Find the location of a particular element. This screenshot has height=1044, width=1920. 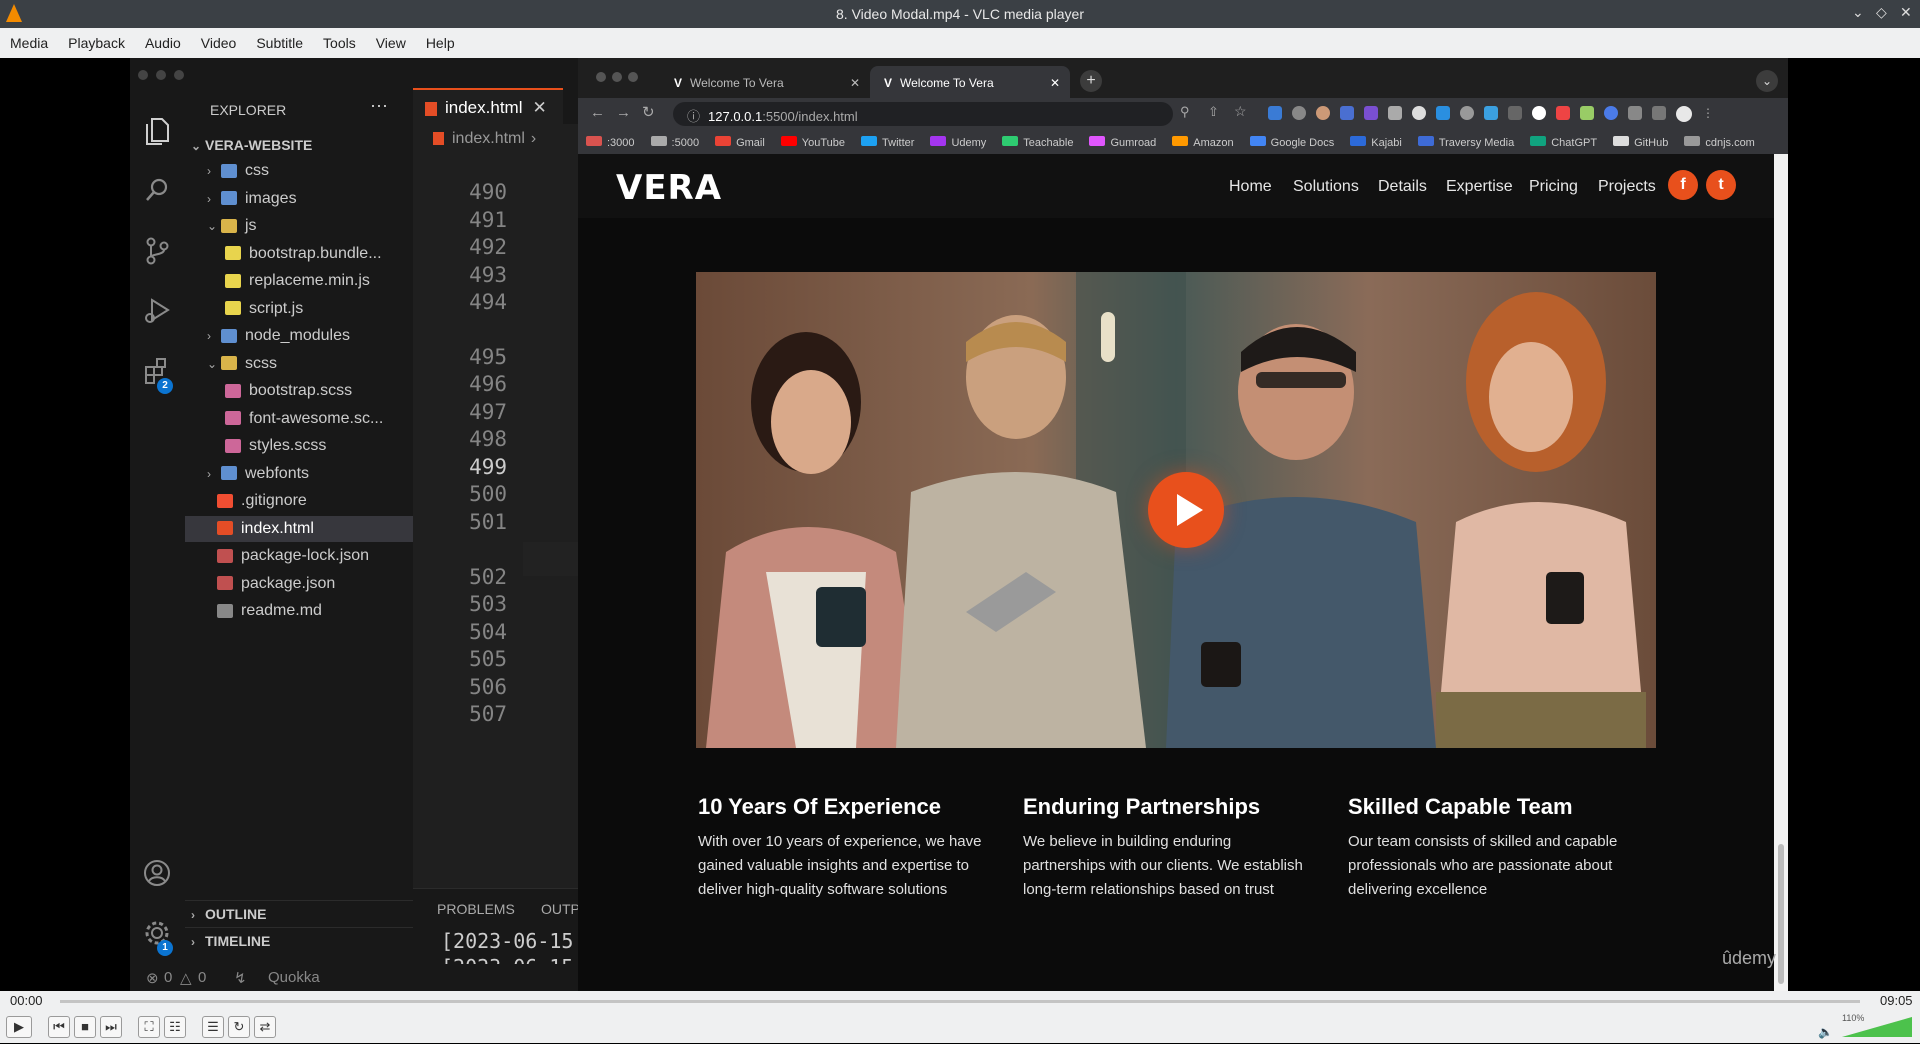

maximize-icon: ◇ is located at coordinates (1881, 12).